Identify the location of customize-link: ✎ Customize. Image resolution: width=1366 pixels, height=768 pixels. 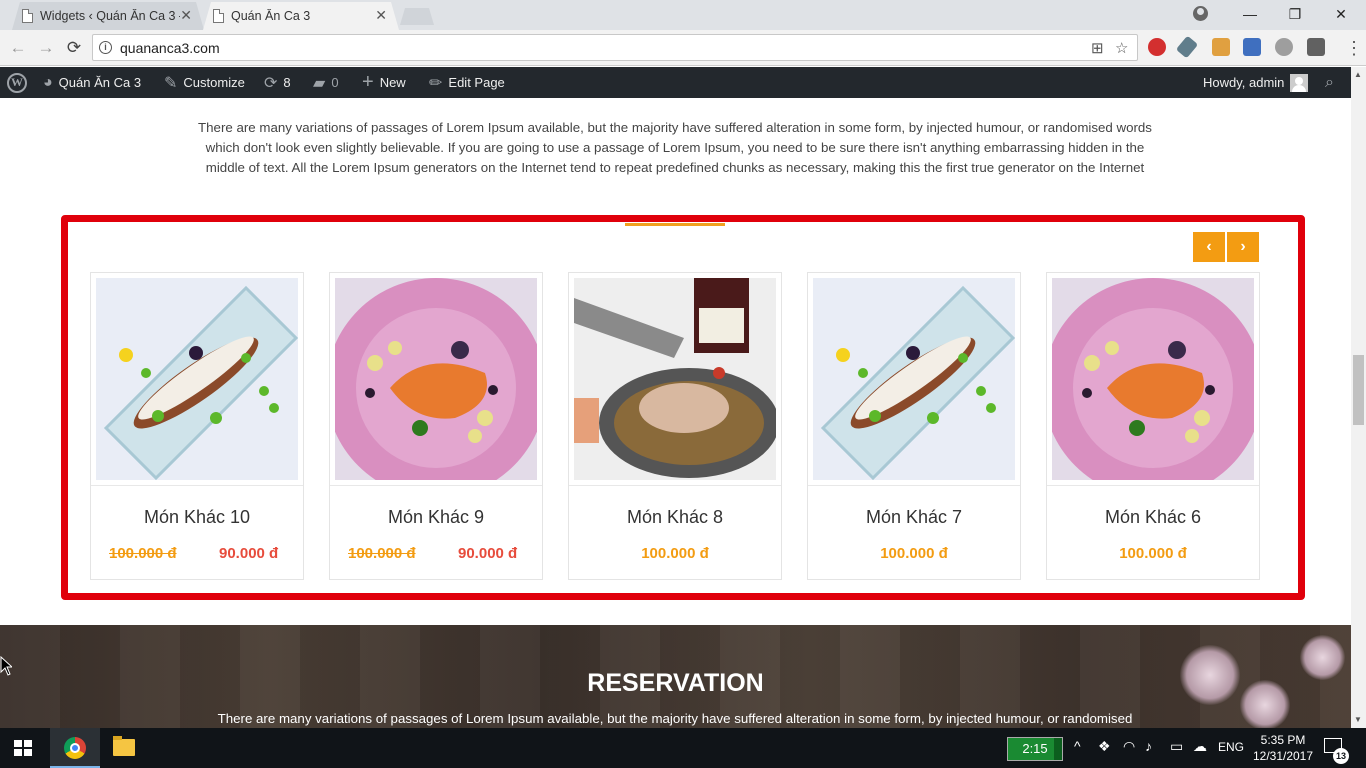
(204, 82).